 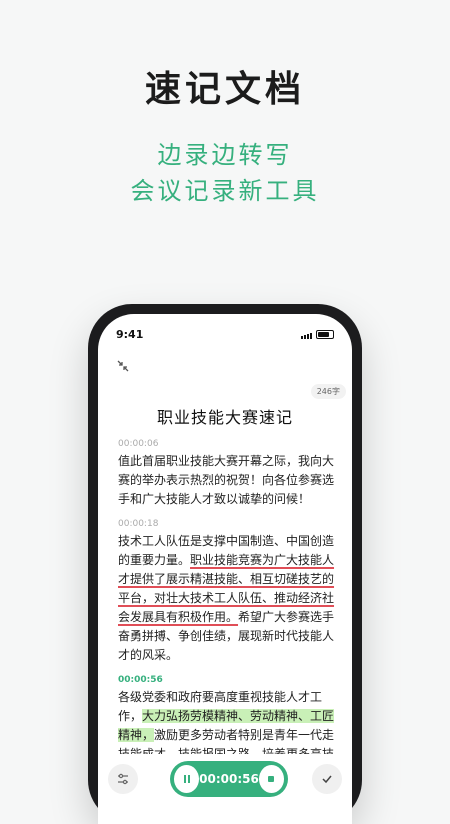 I want to click on recorder-toolbar: 00:00:56, so click(x=225, y=789).